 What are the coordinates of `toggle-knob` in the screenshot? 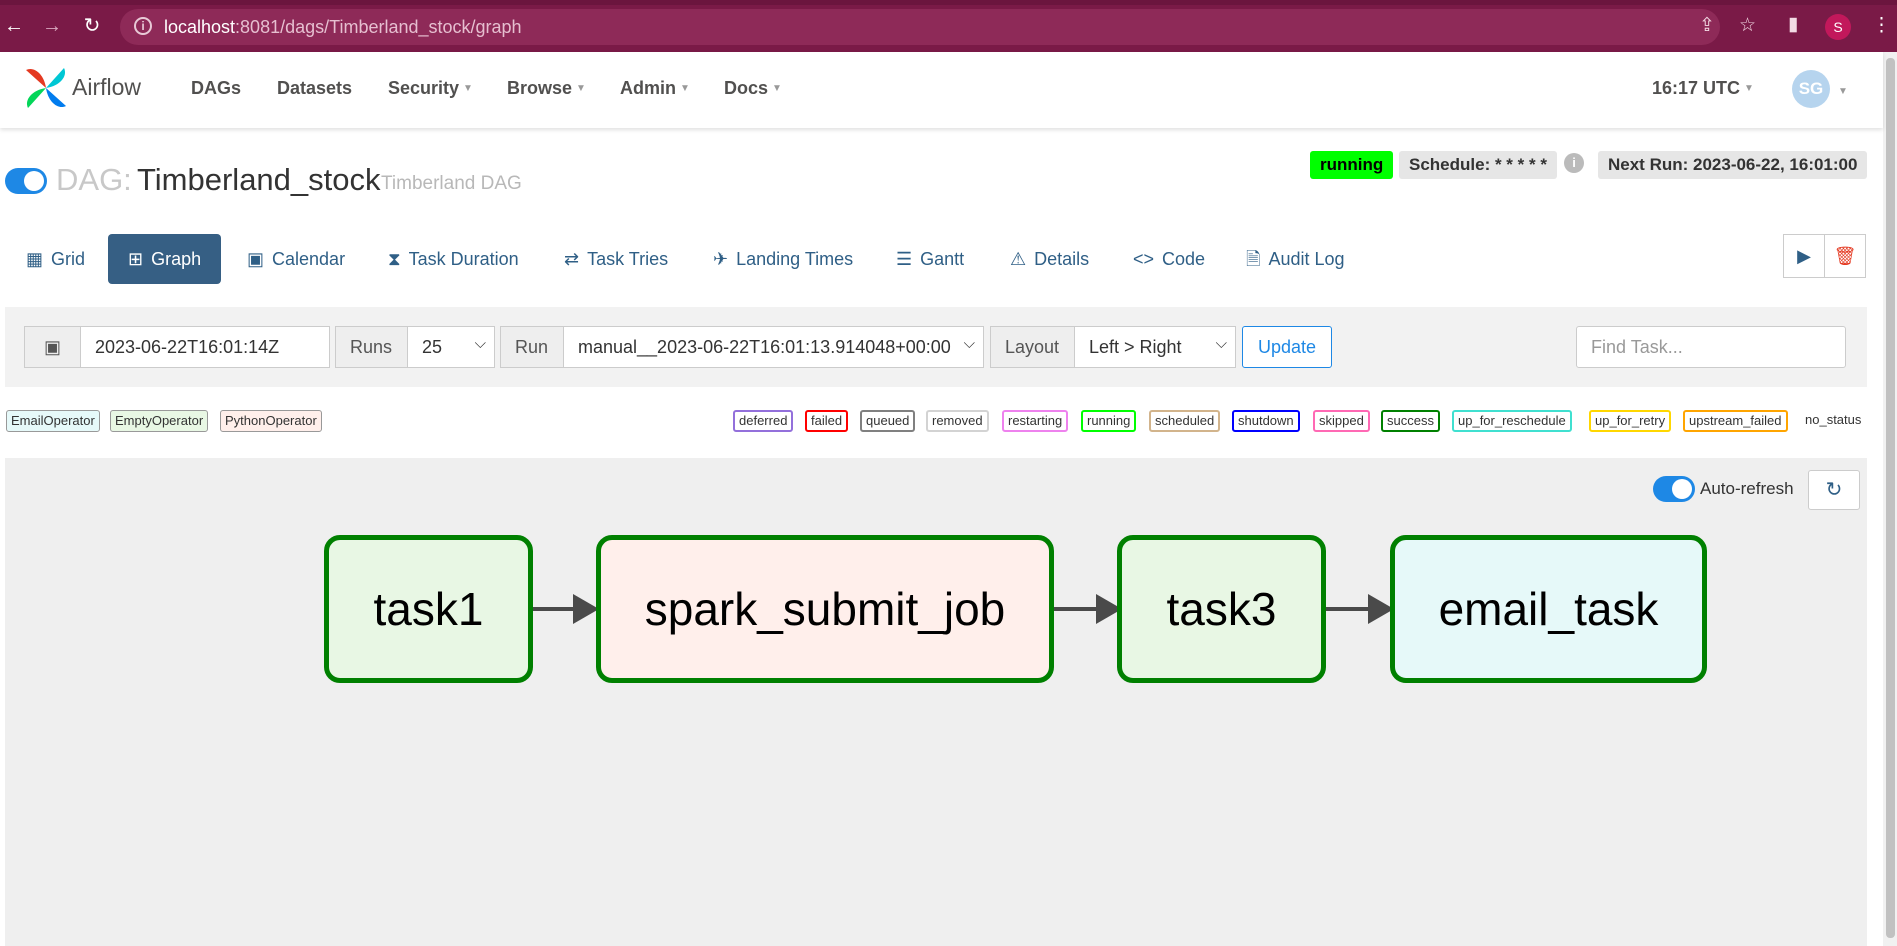 It's located at (34, 181).